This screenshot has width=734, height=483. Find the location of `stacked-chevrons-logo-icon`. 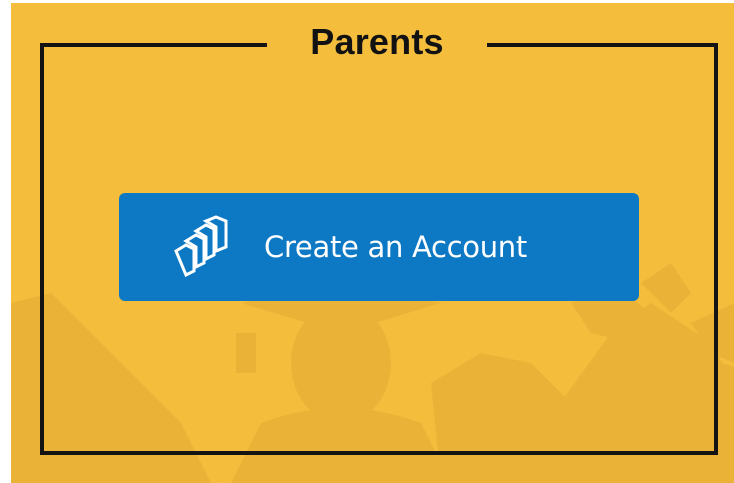

stacked-chevrons-logo-icon is located at coordinates (201, 246).